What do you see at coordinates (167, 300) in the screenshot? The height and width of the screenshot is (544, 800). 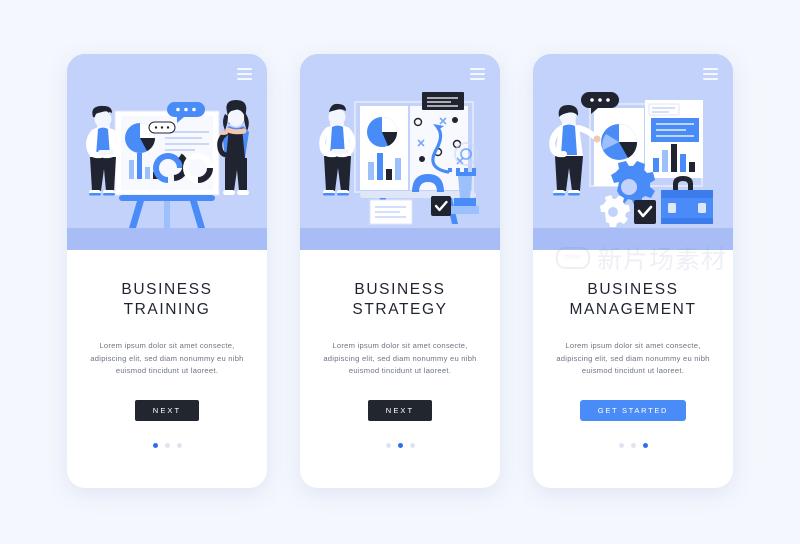 I see `page-title: BUSINESS TRAINING` at bounding box center [167, 300].